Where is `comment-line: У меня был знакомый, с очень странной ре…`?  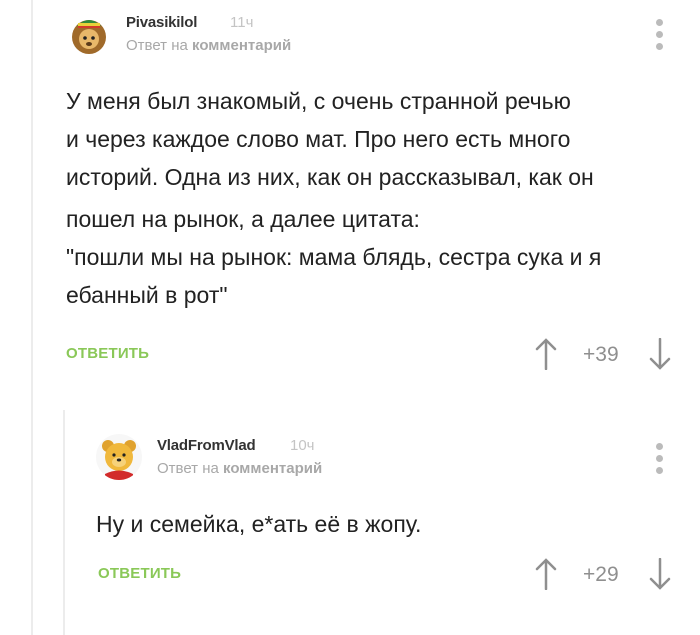 comment-line: У меня был знакомый, с очень странной ре… is located at coordinates (318, 101).